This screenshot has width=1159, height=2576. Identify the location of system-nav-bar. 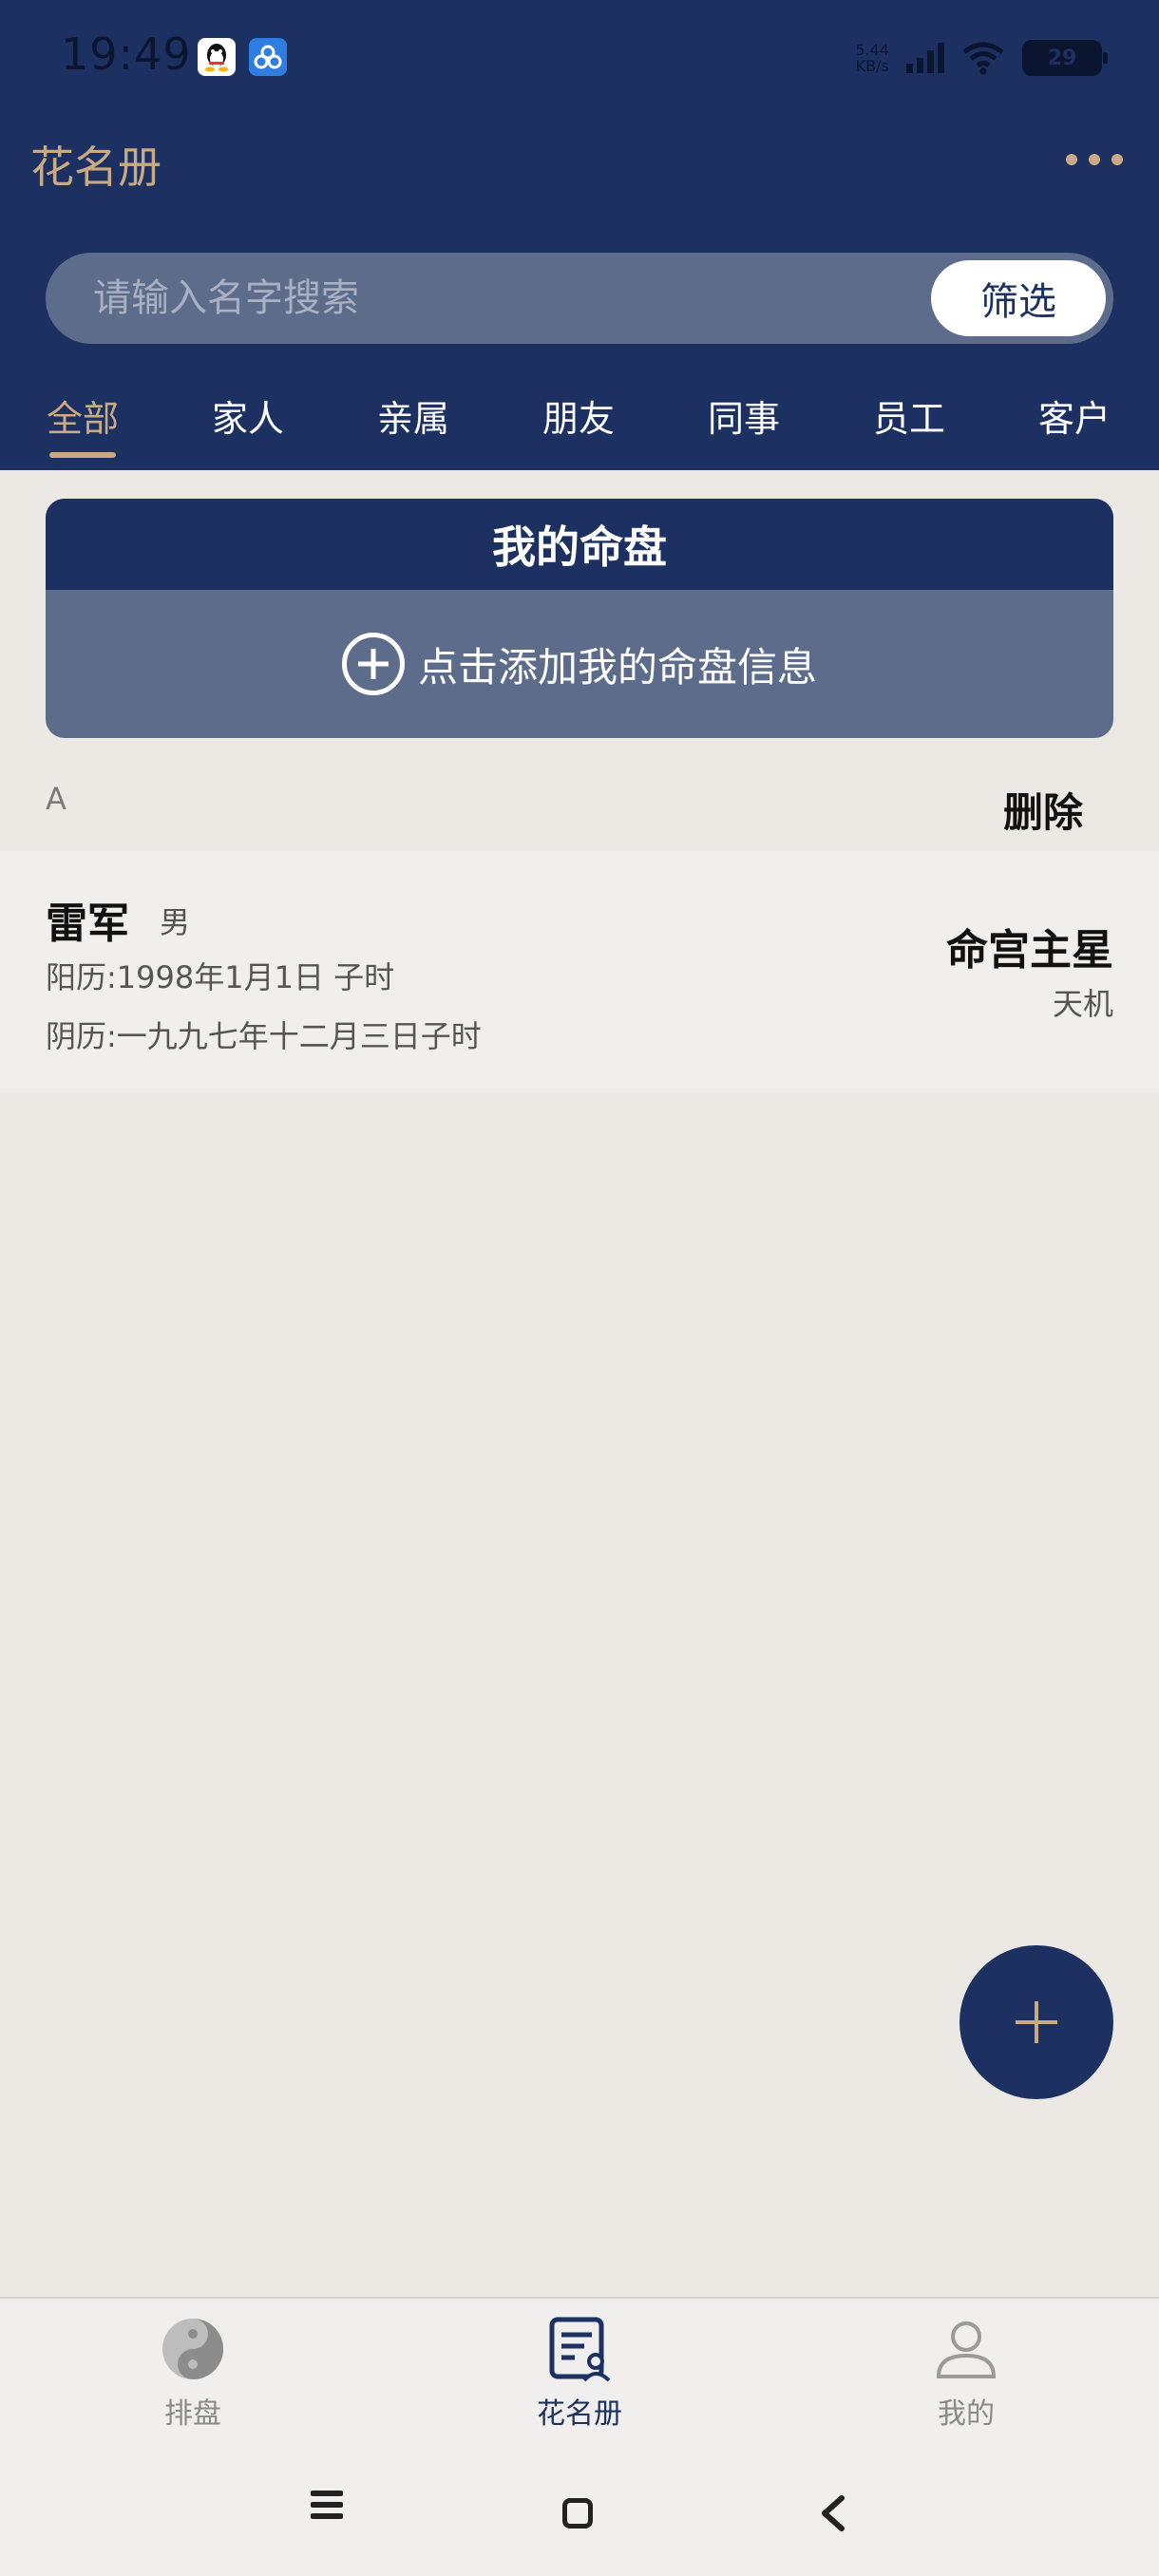
(579, 2513).